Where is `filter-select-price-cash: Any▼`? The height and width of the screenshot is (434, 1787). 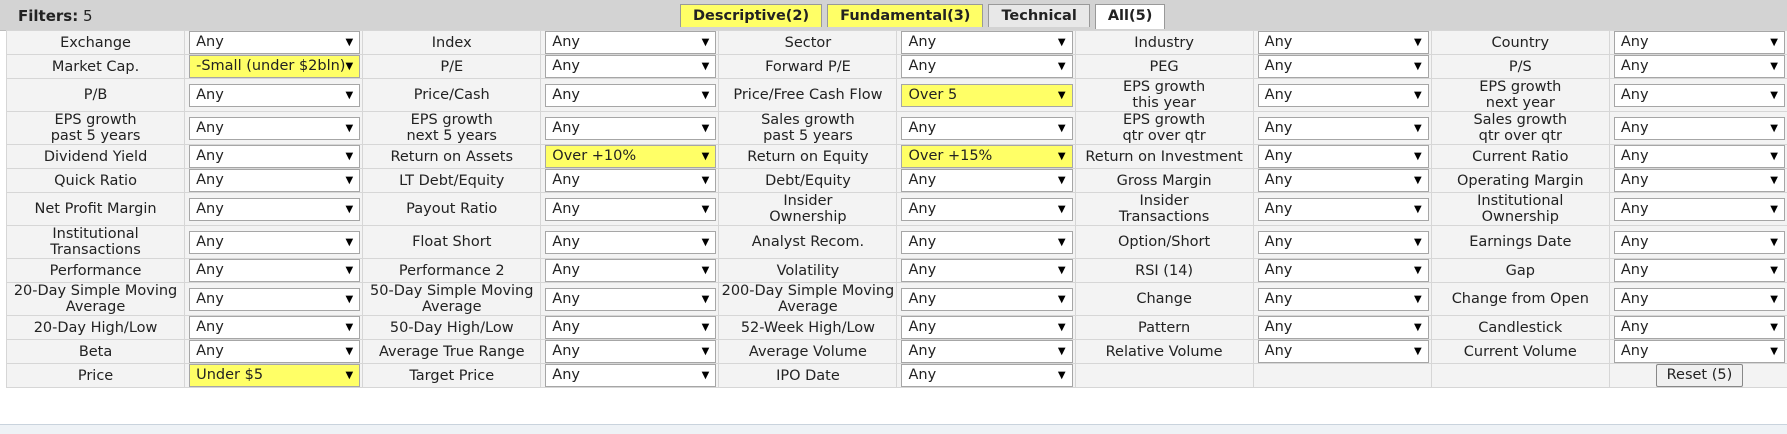
filter-select-price-cash: Any▼ is located at coordinates (630, 95).